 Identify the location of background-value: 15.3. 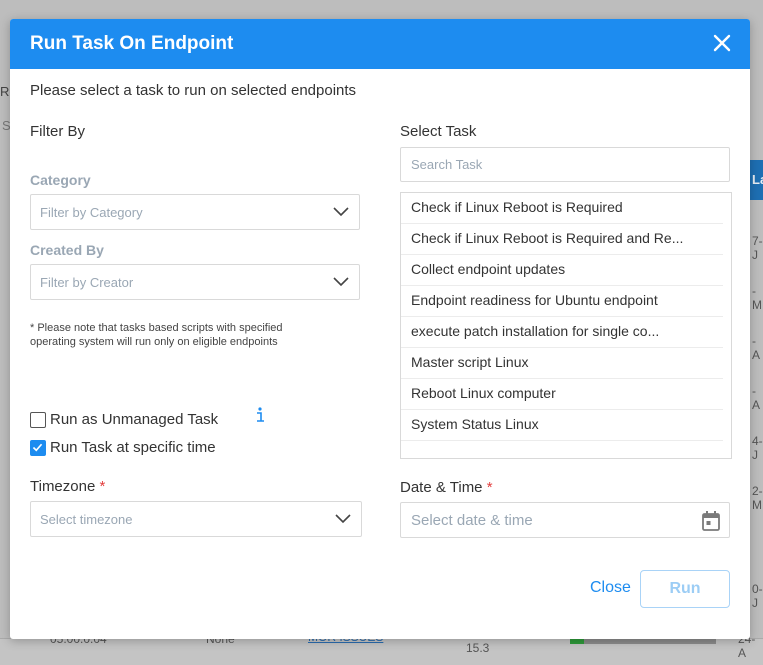
(478, 648).